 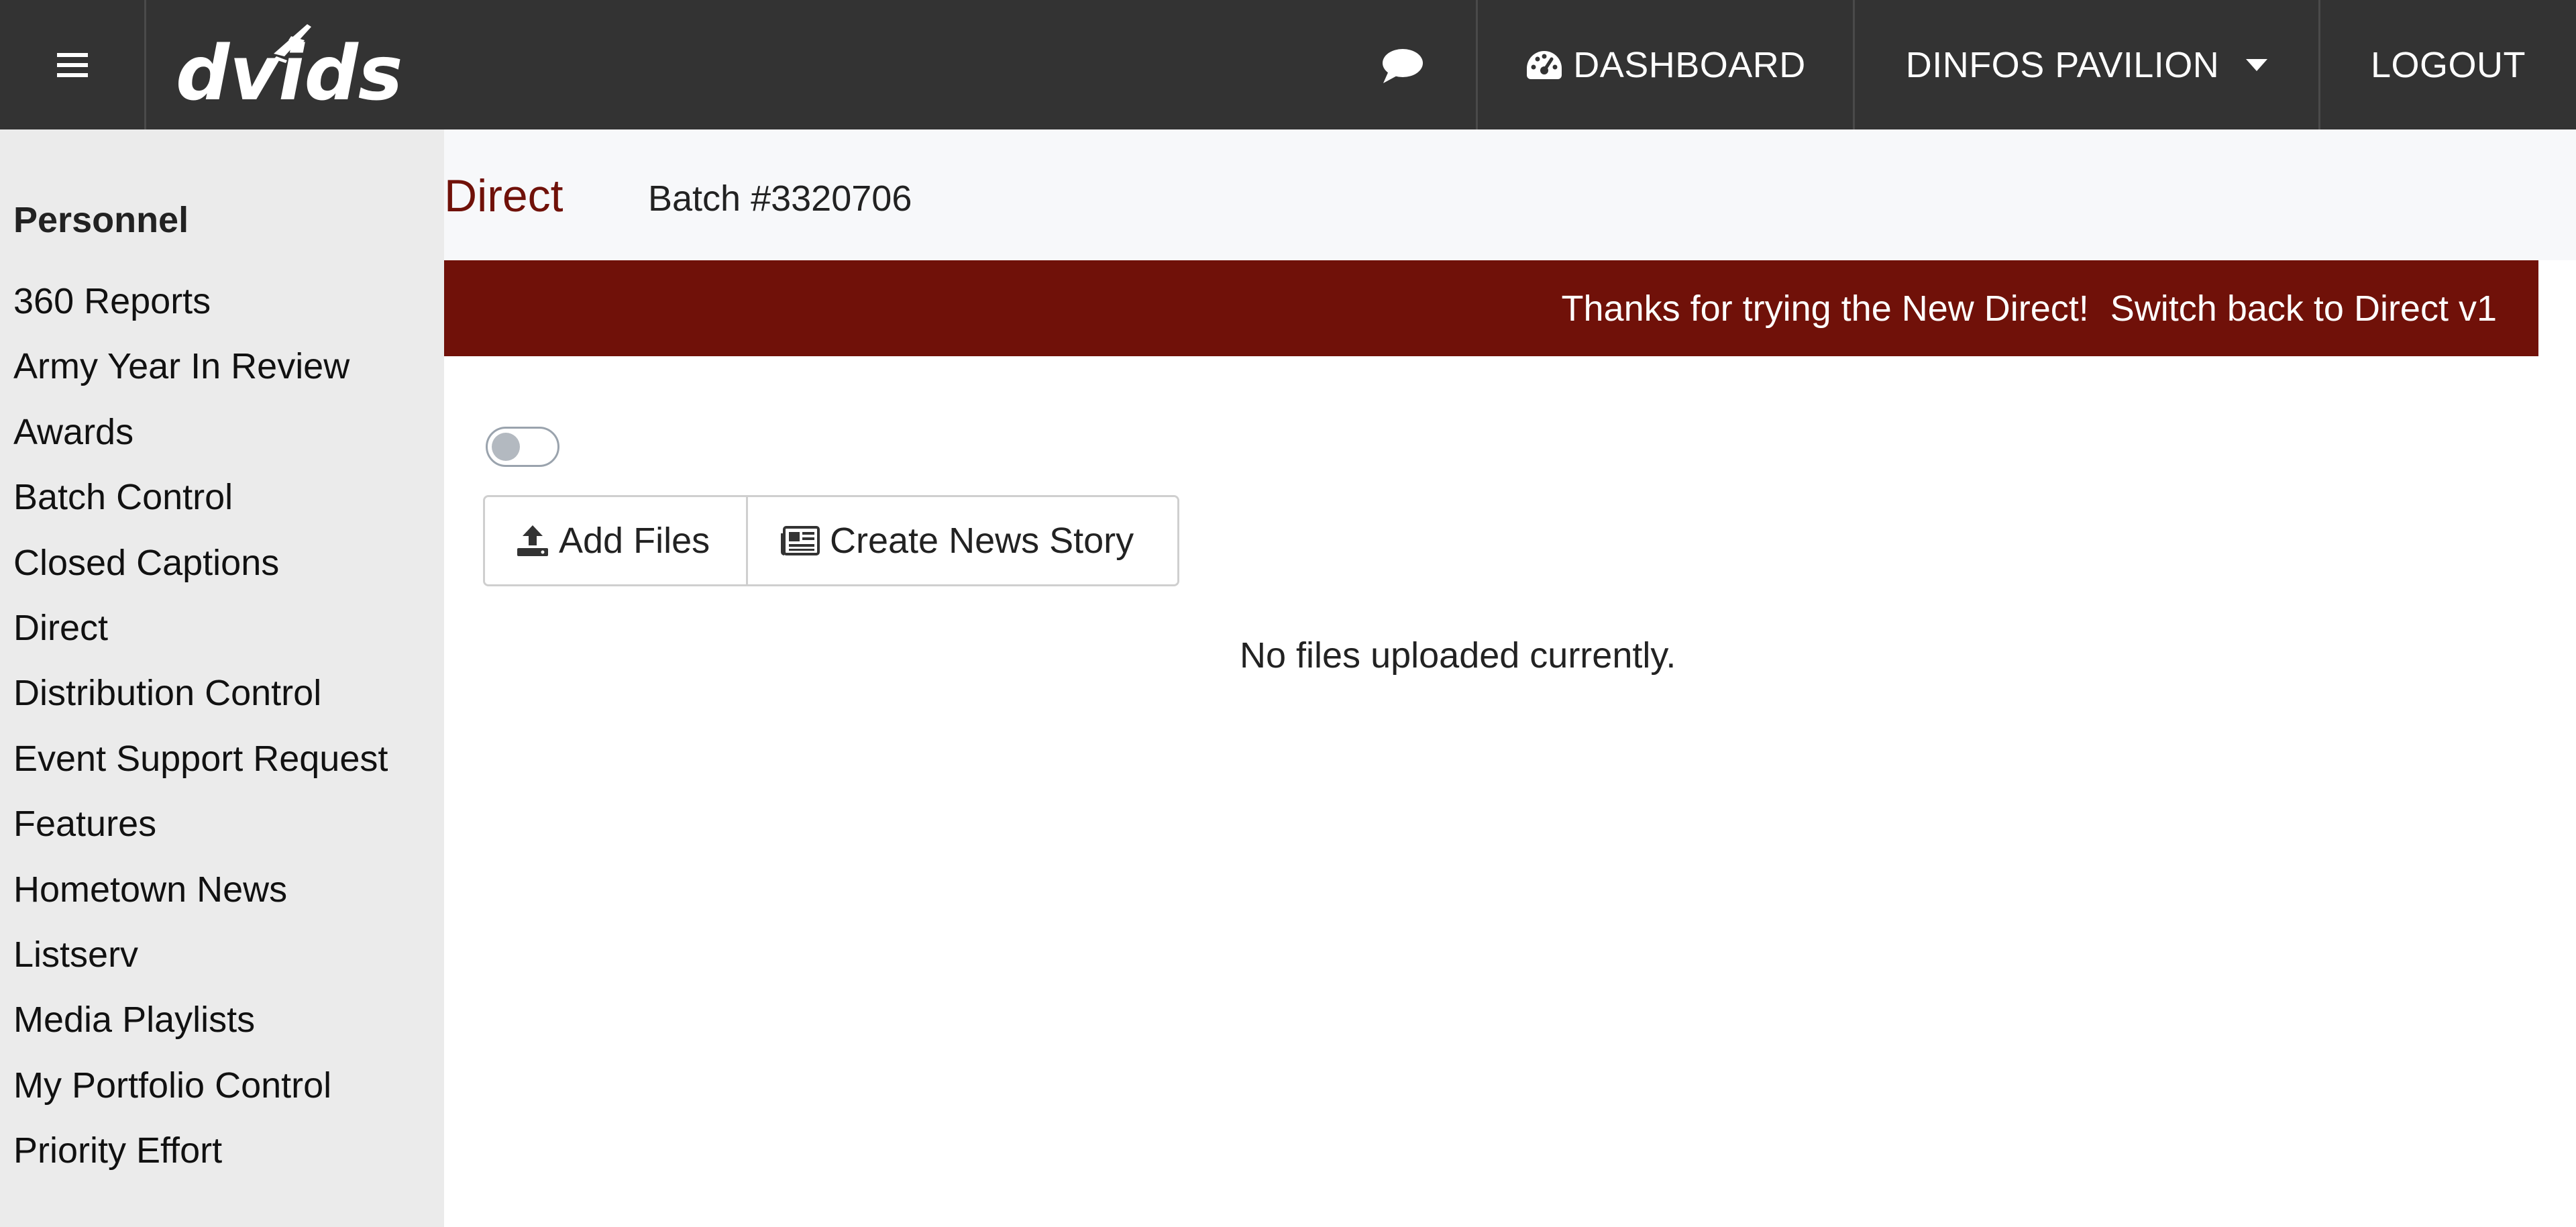 What do you see at coordinates (200, 693) in the screenshot?
I see `sidebar-item-distribution-control: Distribution Control` at bounding box center [200, 693].